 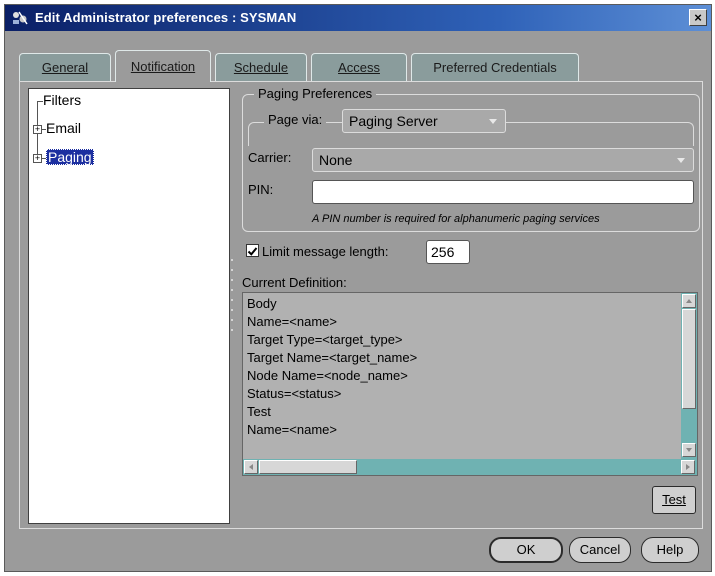 What do you see at coordinates (259, 411) in the screenshot?
I see `definition-line: Test` at bounding box center [259, 411].